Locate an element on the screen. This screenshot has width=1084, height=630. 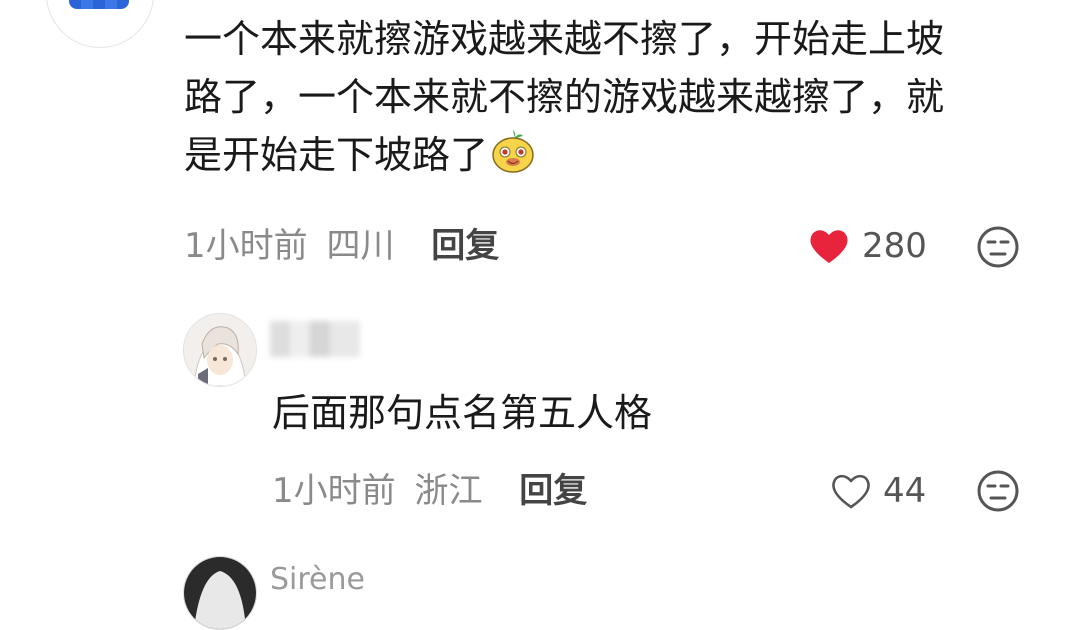
heart-filled-icon is located at coordinates (829, 246).